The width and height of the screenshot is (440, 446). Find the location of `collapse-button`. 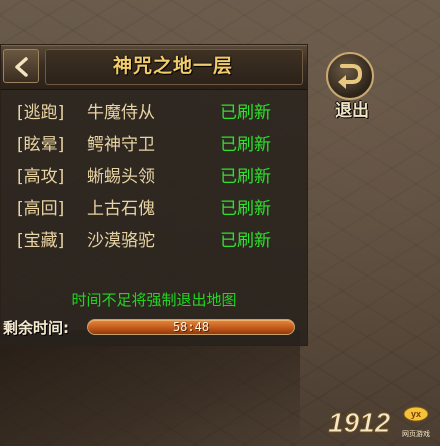

collapse-button is located at coordinates (21, 66).